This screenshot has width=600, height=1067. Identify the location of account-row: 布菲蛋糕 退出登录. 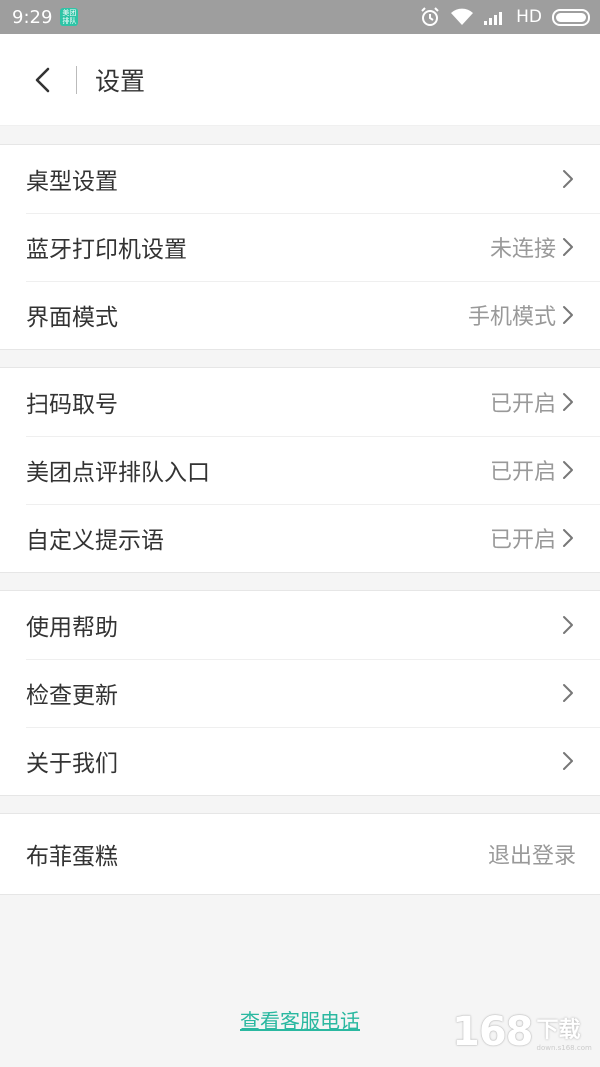
(300, 854).